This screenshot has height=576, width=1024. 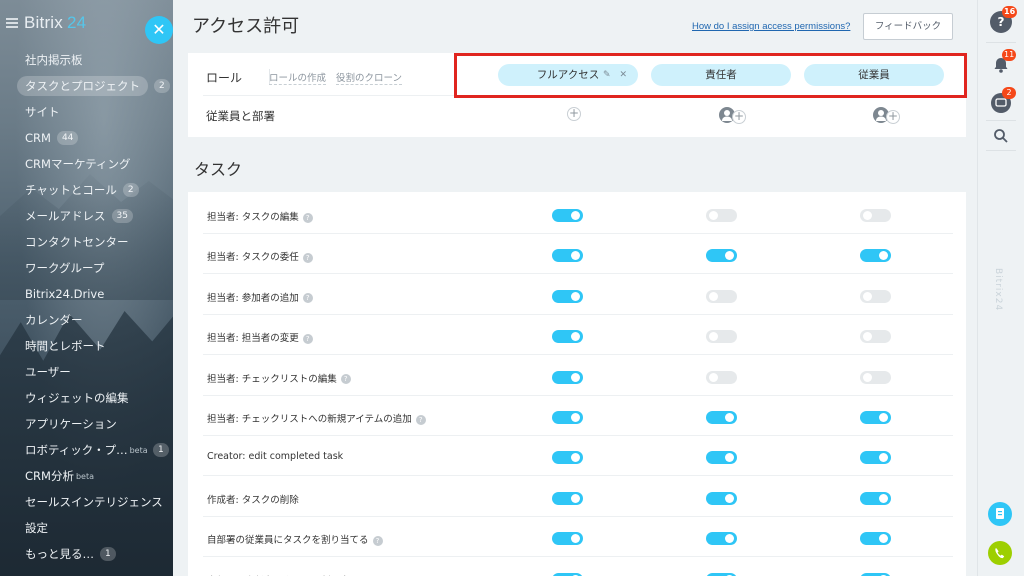 What do you see at coordinates (82, 86) in the screenshot?
I see `sidebar-item-label: タスクとプロジェクト` at bounding box center [82, 86].